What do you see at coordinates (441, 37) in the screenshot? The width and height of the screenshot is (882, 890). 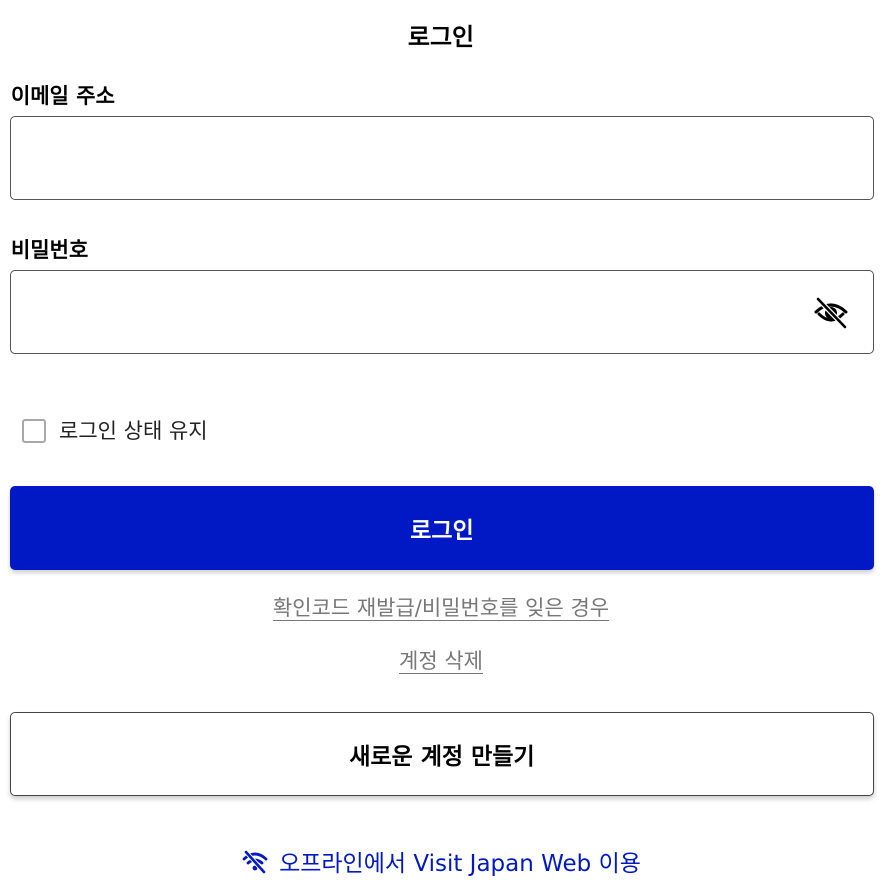 I see `page-title: 로그인` at bounding box center [441, 37].